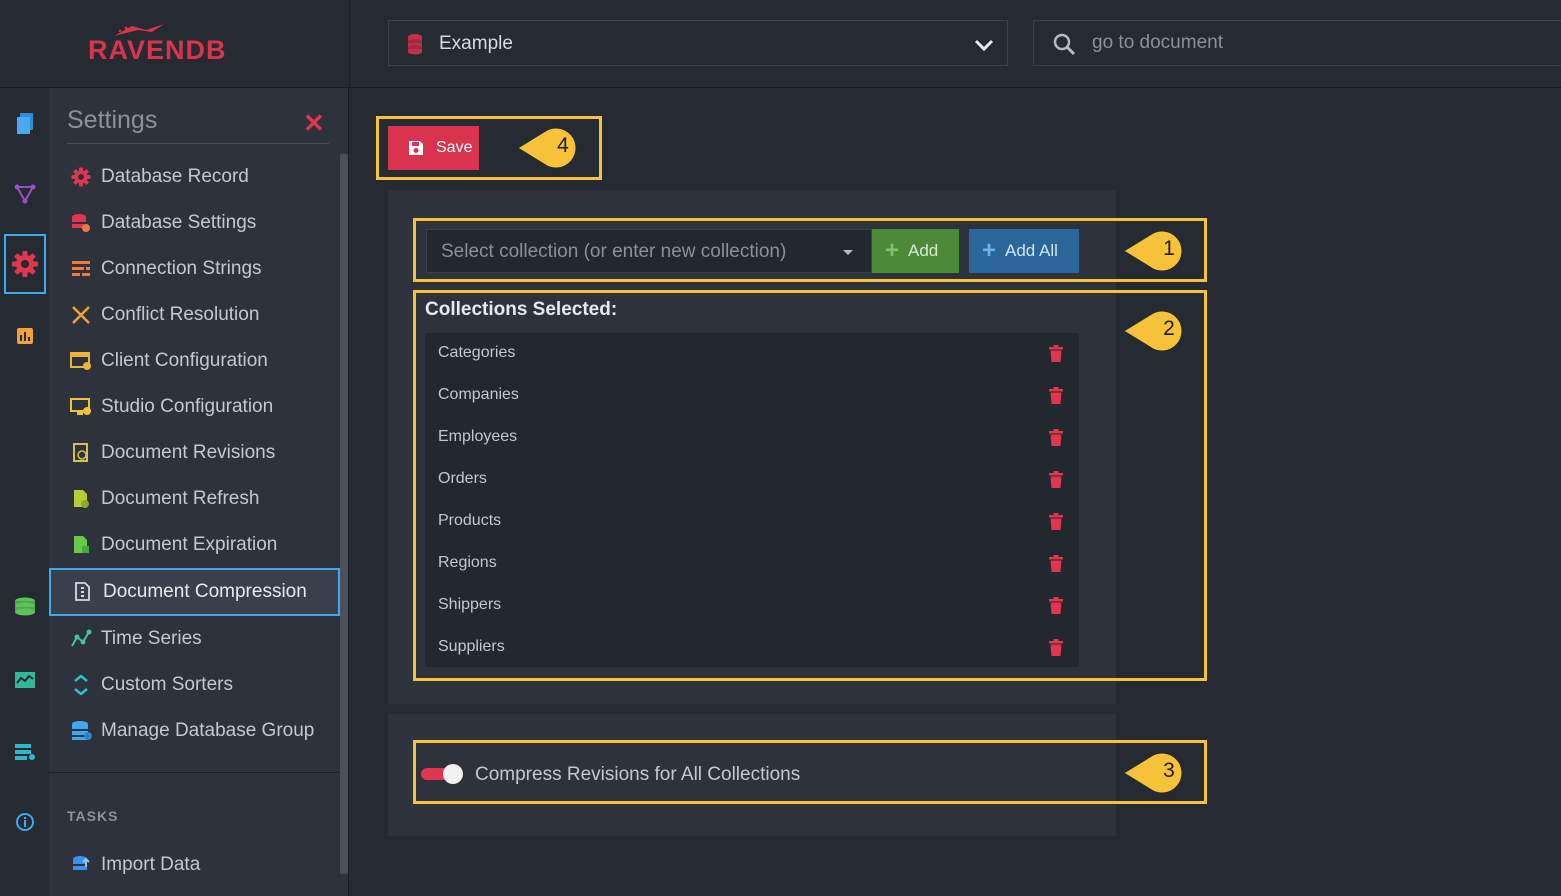  I want to click on document-search, so click(1297, 43).